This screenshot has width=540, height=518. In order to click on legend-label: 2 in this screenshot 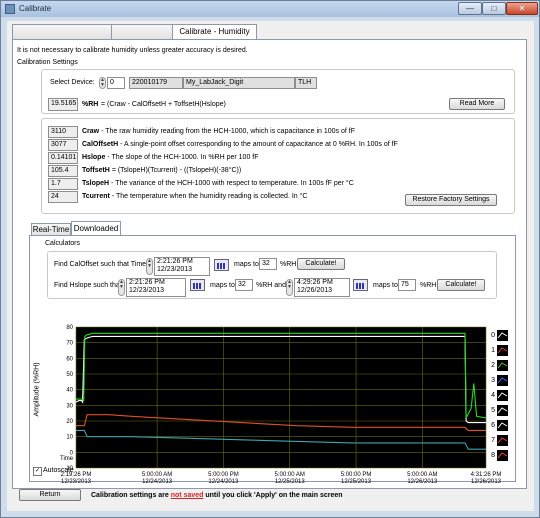, I will do `click(493, 365)`.